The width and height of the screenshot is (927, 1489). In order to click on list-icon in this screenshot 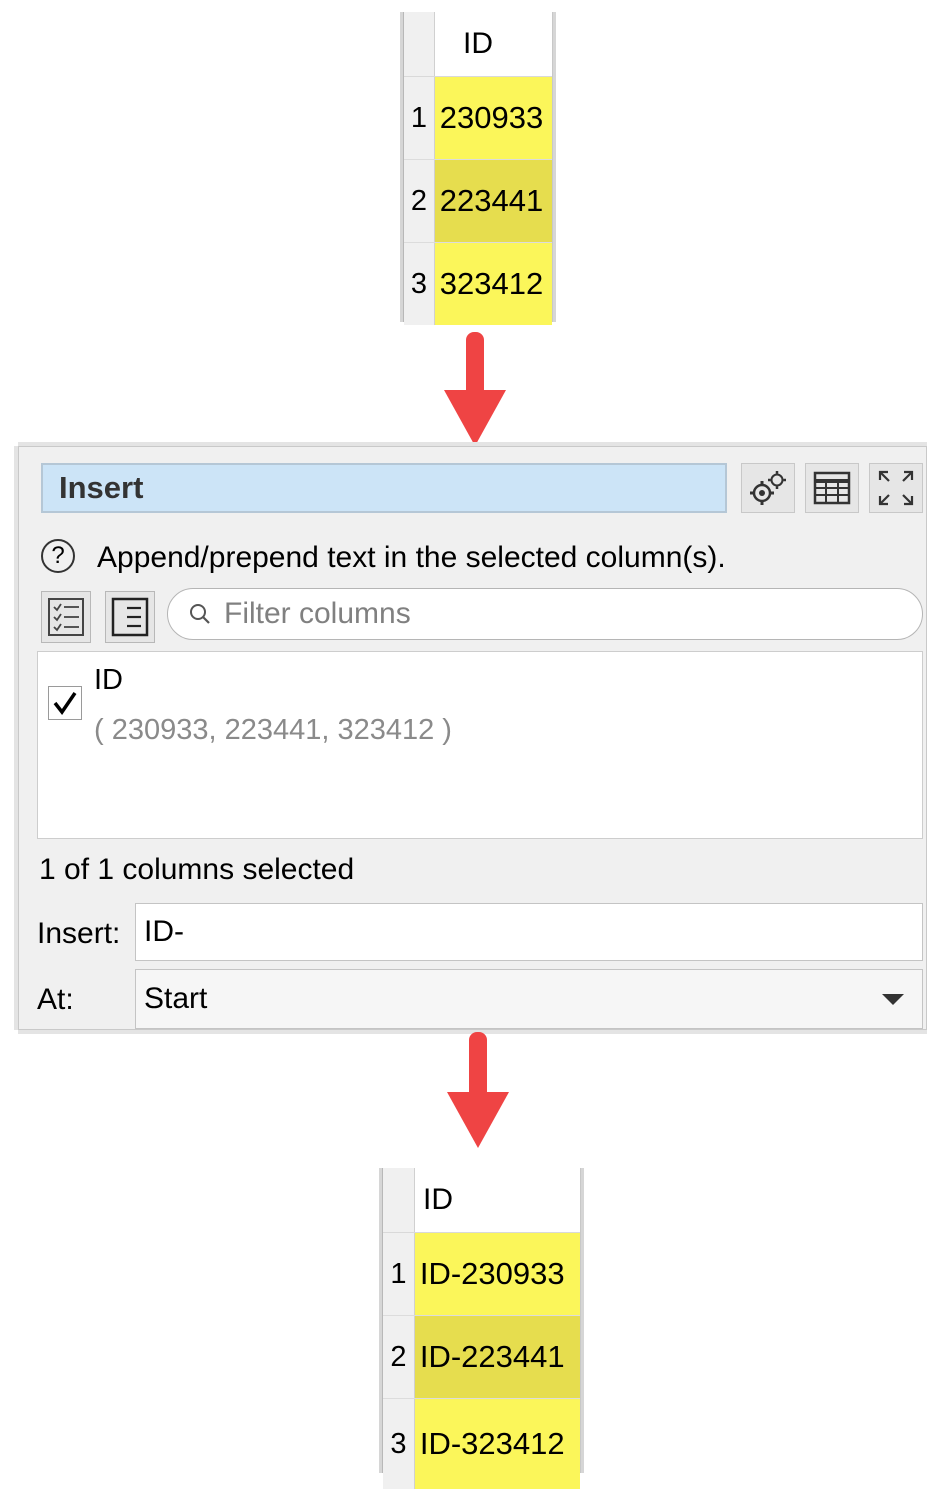, I will do `click(130, 617)`.